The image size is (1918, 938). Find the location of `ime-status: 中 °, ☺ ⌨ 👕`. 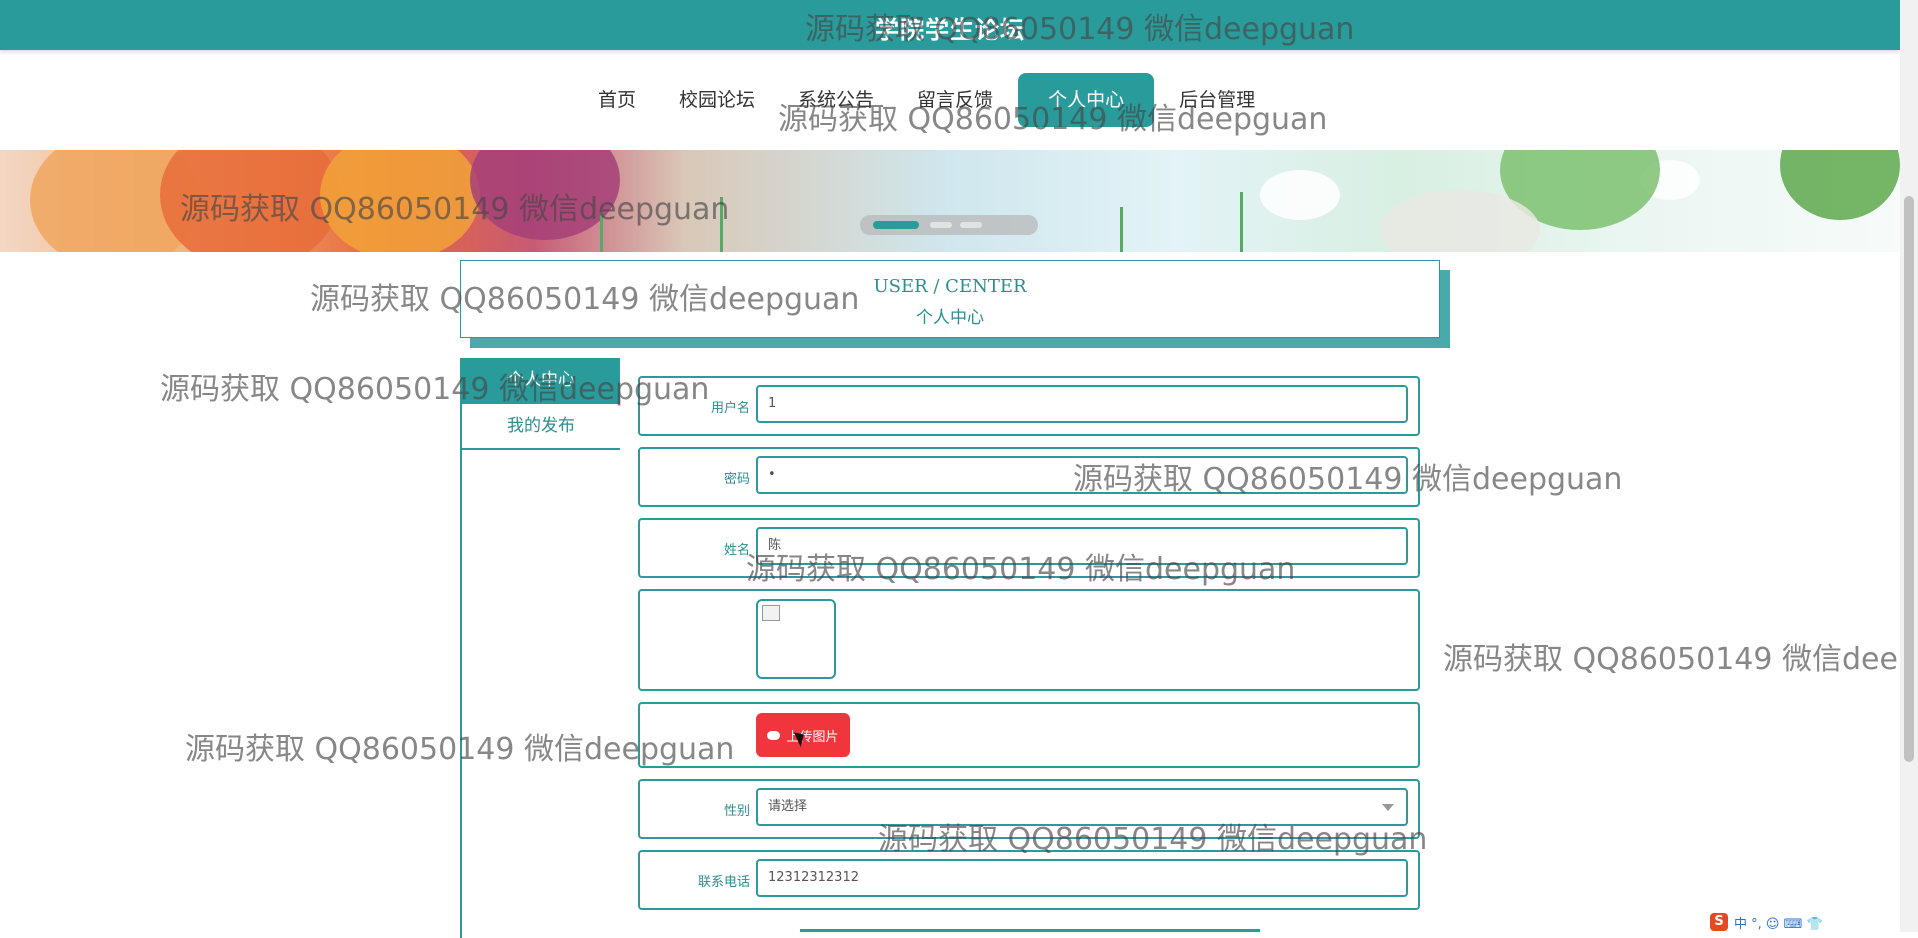

ime-status: 中 °, ☺ ⌨ 👕 is located at coordinates (1778, 924).